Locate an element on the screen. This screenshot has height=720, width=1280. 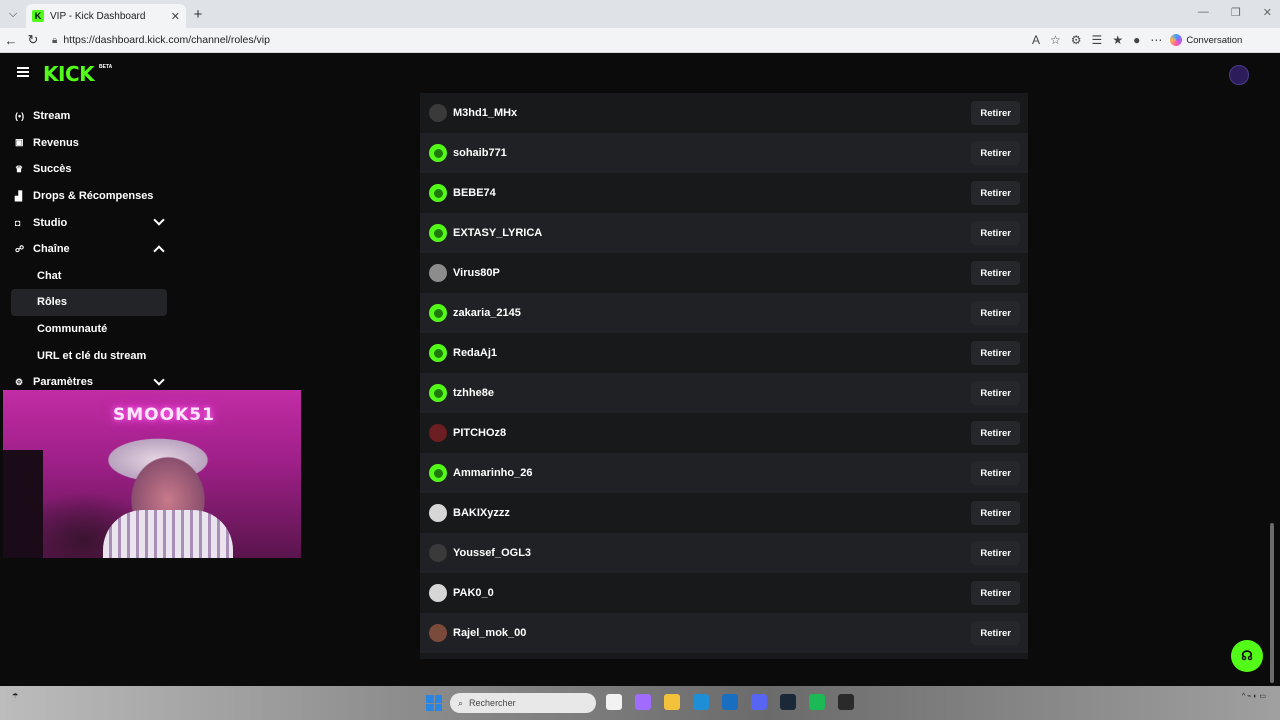
studio-icon: ◘ is located at coordinates (18, 222).